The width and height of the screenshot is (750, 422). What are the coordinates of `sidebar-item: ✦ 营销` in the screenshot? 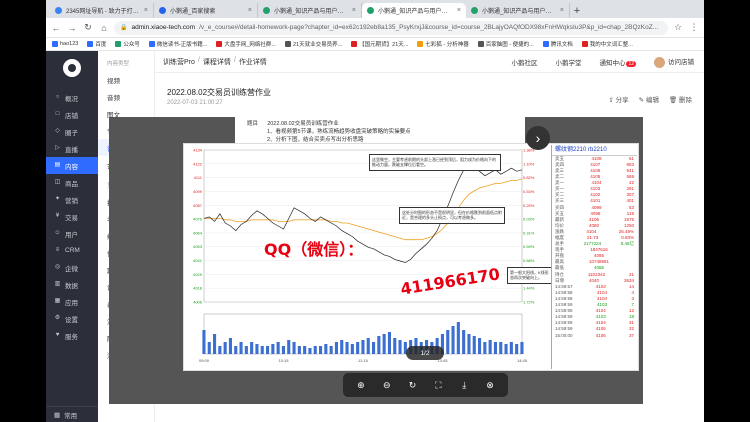 It's located at (72, 199).